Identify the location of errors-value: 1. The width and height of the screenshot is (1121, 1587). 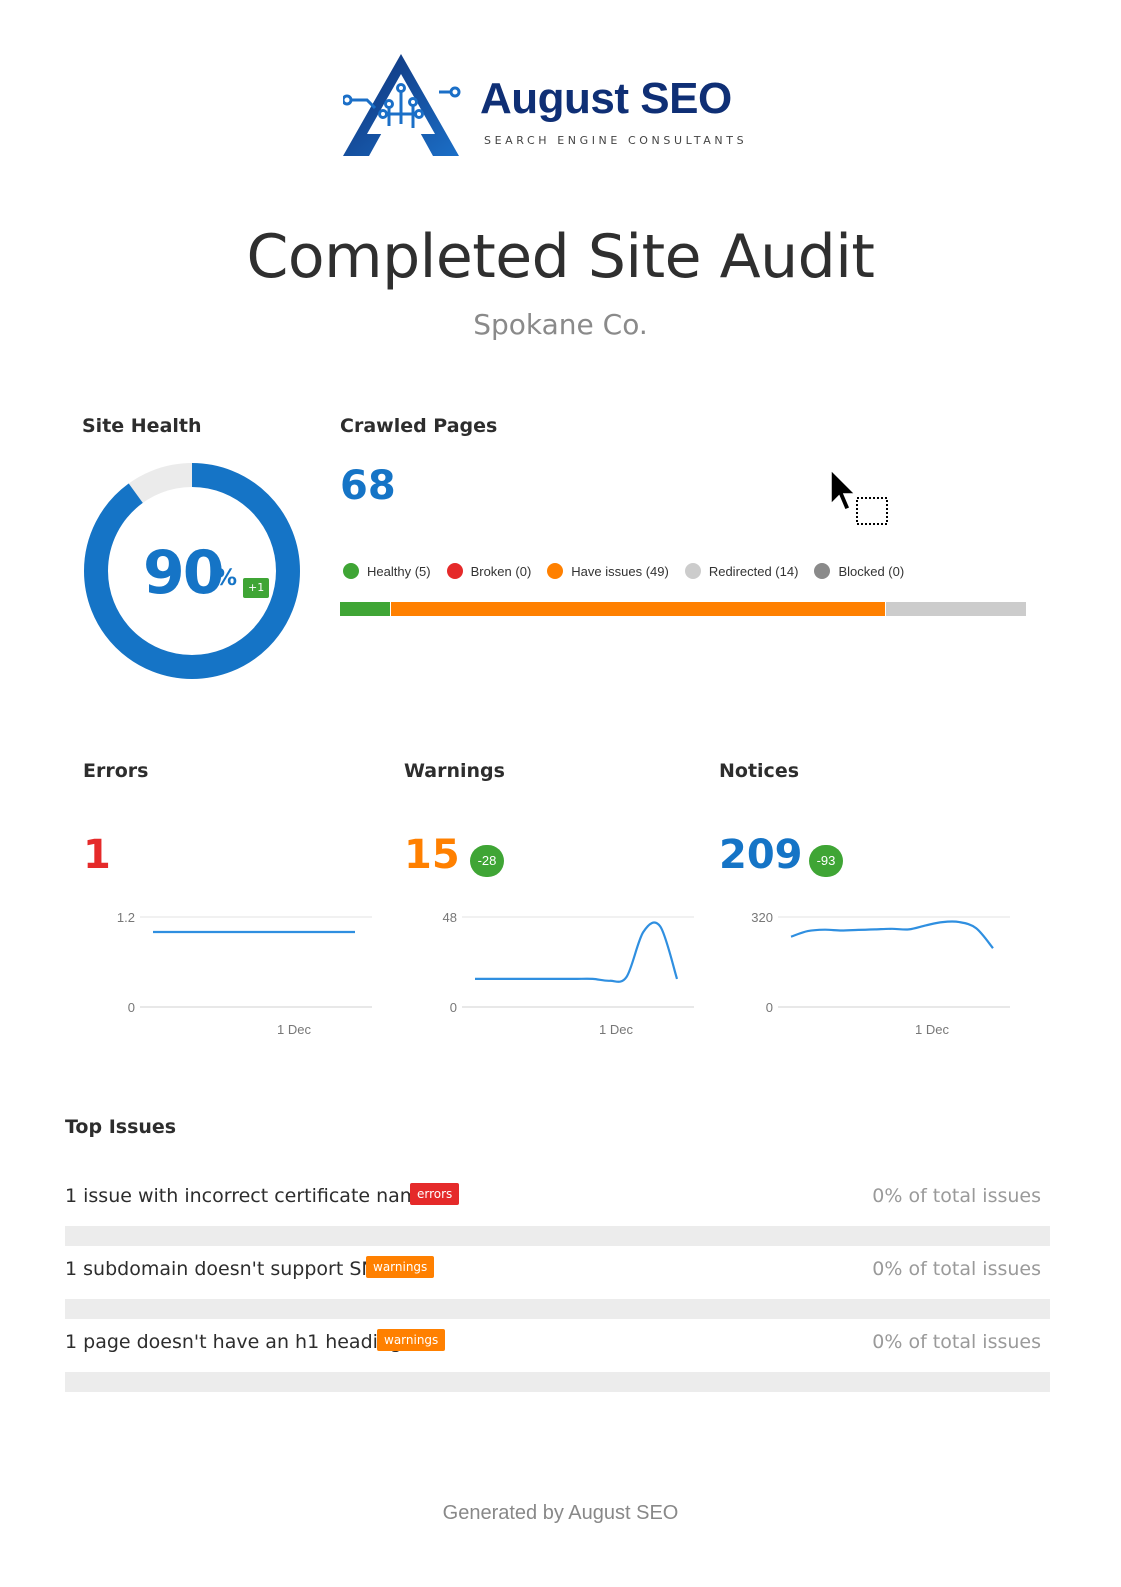
(97, 855).